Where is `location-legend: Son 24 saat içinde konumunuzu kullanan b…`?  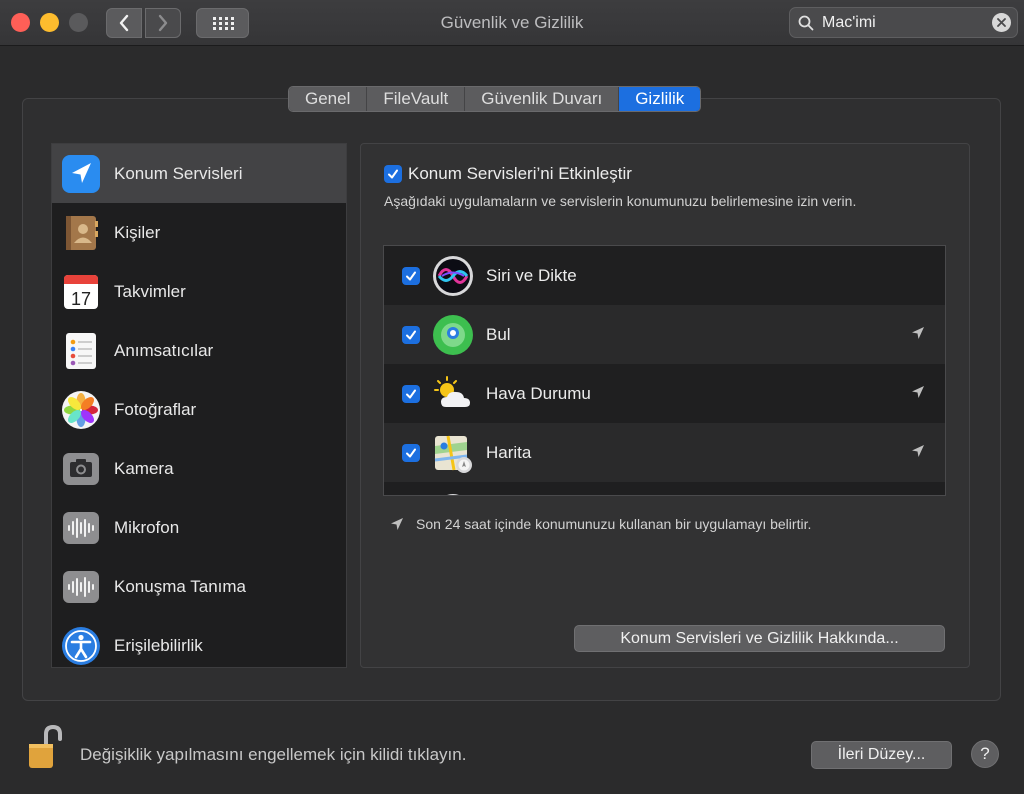
location-legend: Son 24 saat içinde konumunuzu kullanan b… is located at coordinates (600, 524).